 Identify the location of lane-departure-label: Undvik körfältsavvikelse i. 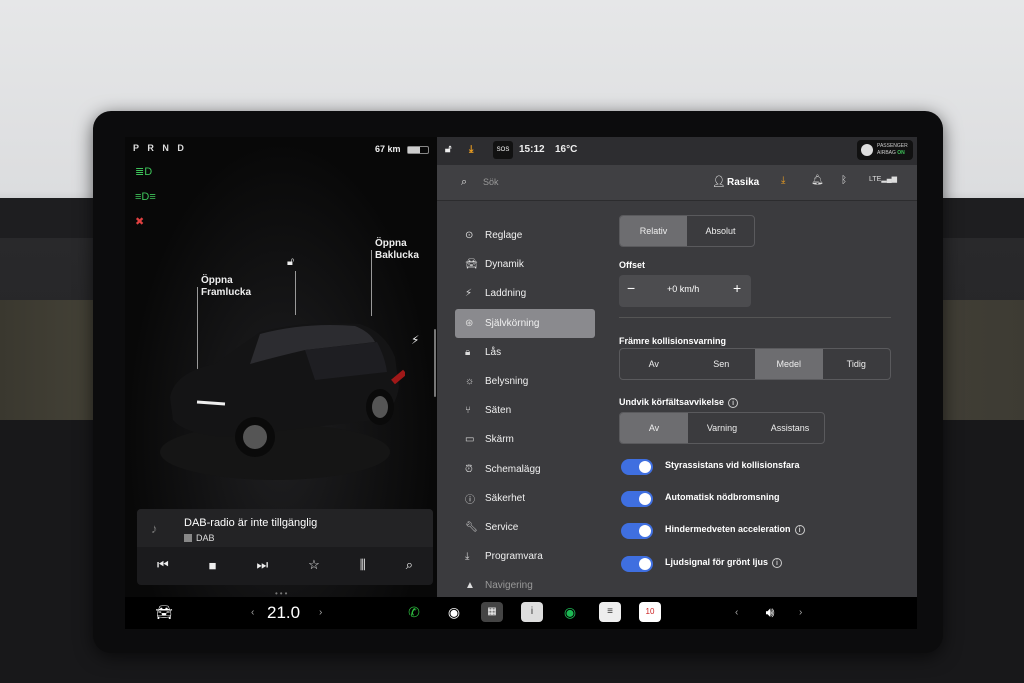
(679, 402).